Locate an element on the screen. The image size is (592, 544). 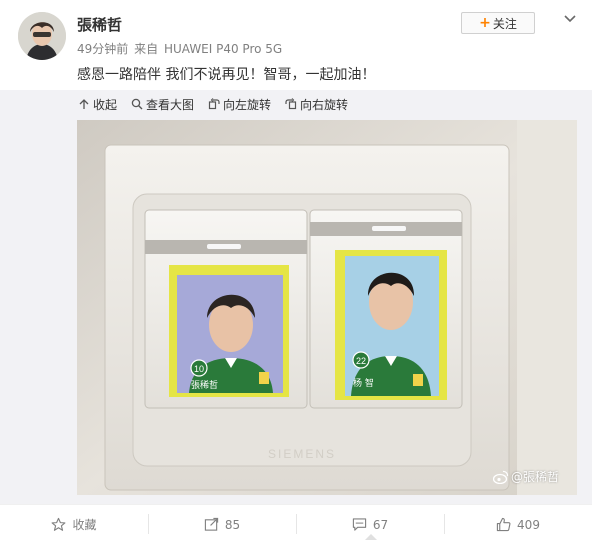
magnifier-icon is located at coordinates (137, 104).